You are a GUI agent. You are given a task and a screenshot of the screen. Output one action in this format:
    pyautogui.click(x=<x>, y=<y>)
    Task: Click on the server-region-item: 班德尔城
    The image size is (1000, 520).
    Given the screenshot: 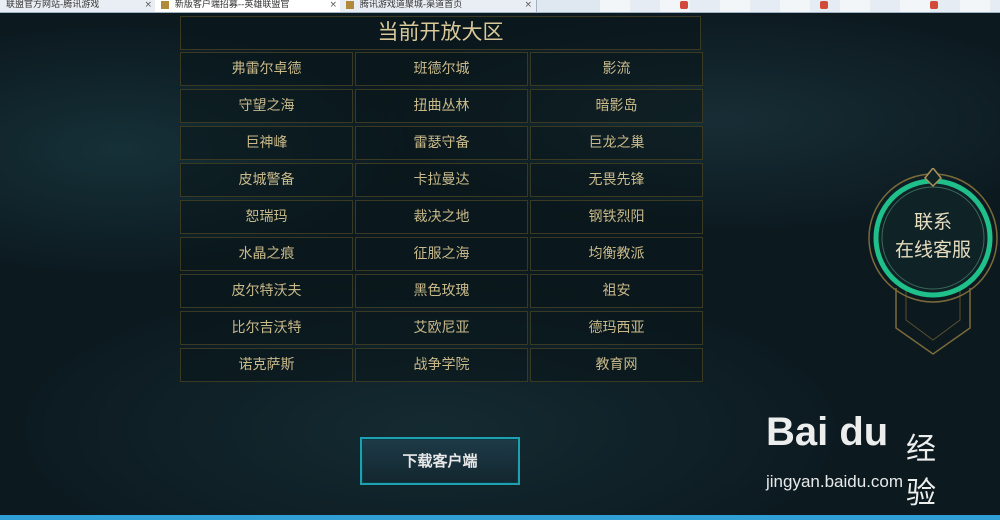 What is the action you would take?
    pyautogui.click(x=441, y=69)
    